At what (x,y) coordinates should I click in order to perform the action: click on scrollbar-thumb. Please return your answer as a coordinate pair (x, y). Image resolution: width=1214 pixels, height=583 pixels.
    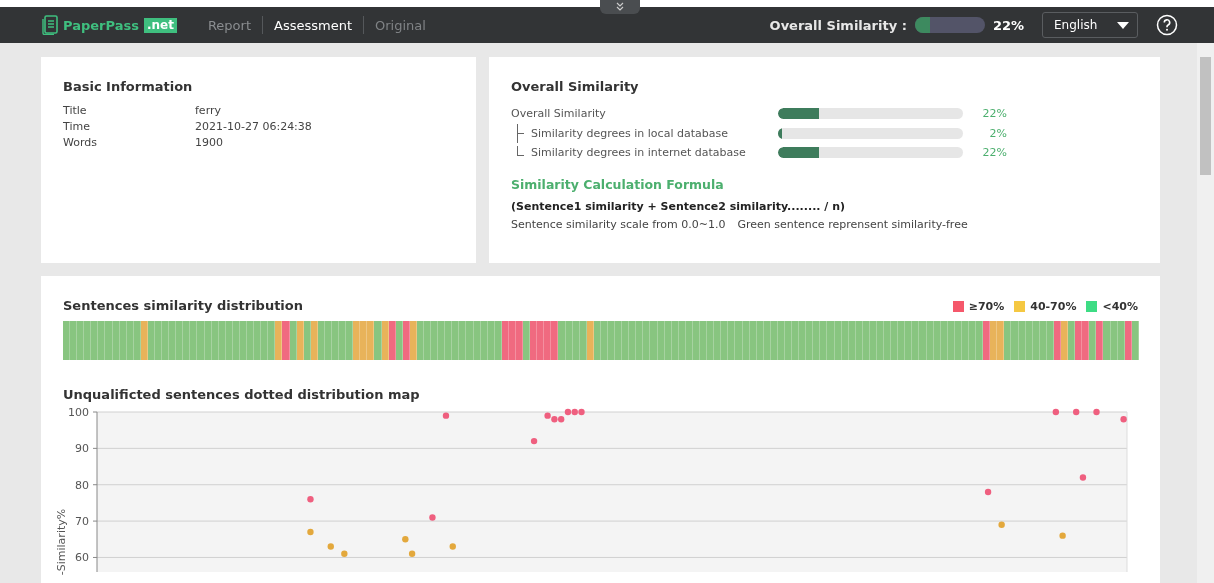
    Looking at the image, I should click on (1205, 116).